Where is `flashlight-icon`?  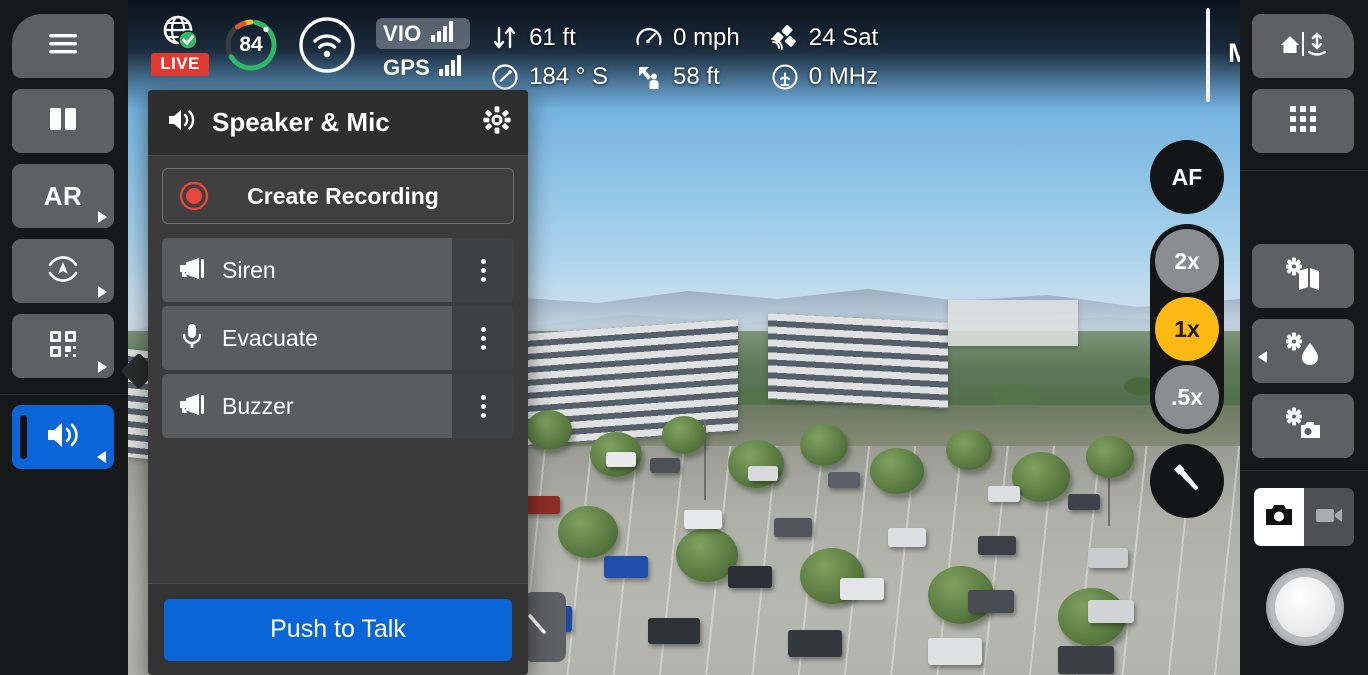 flashlight-icon is located at coordinates (1187, 481).